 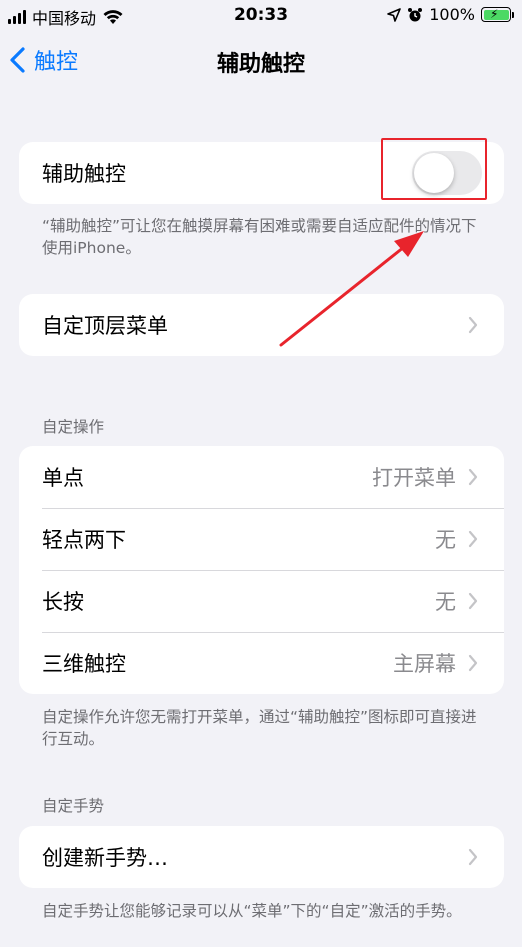 What do you see at coordinates (415, 14) in the screenshot?
I see `alarm-clock-icon` at bounding box center [415, 14].